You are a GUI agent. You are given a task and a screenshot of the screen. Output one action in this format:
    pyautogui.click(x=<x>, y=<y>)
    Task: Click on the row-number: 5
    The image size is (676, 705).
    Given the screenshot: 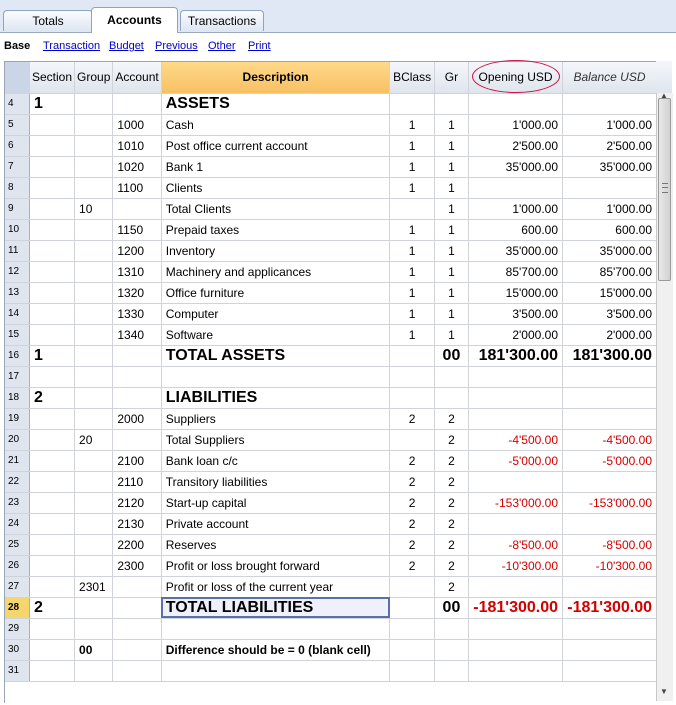 What is the action you would take?
    pyautogui.click(x=17, y=125)
    